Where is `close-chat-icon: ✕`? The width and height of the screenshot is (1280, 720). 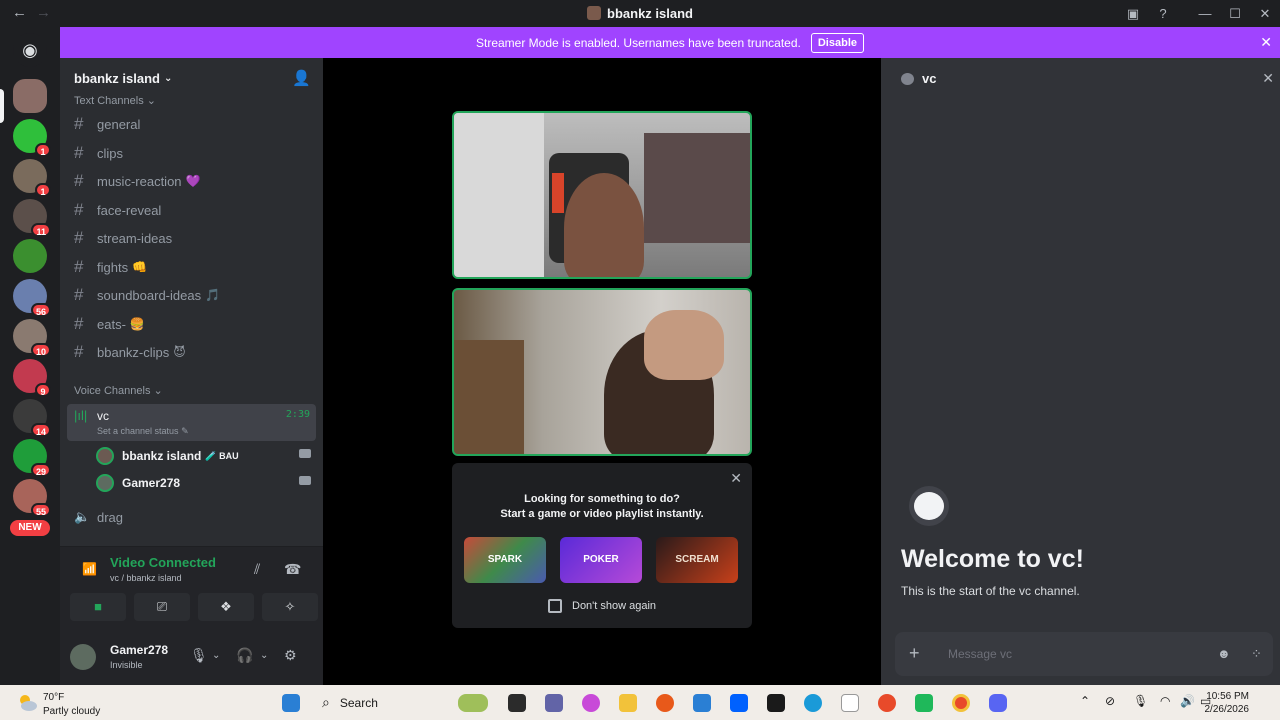 close-chat-icon: ✕ is located at coordinates (1268, 78).